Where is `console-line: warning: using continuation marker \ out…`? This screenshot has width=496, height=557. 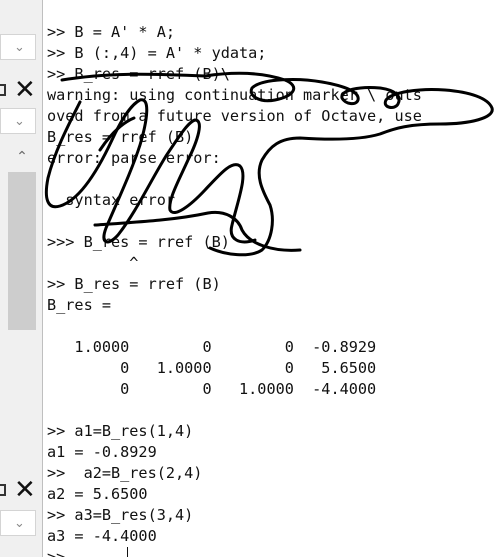 console-line: warning: using continuation marker \ out… is located at coordinates (234, 95).